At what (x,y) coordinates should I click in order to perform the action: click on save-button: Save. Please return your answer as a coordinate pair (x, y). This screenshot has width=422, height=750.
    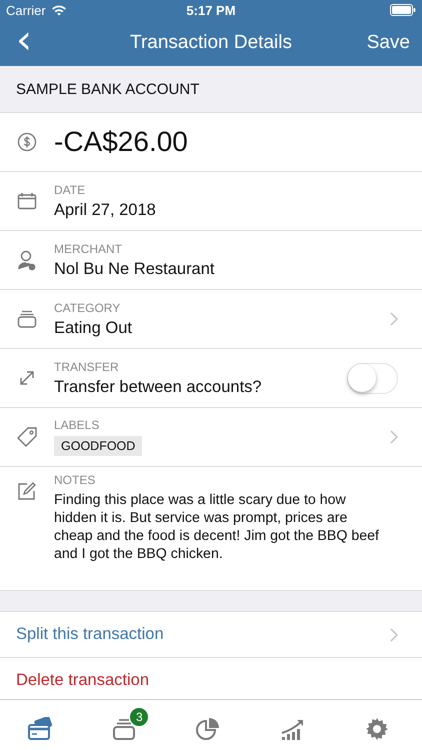
    Looking at the image, I should click on (388, 43).